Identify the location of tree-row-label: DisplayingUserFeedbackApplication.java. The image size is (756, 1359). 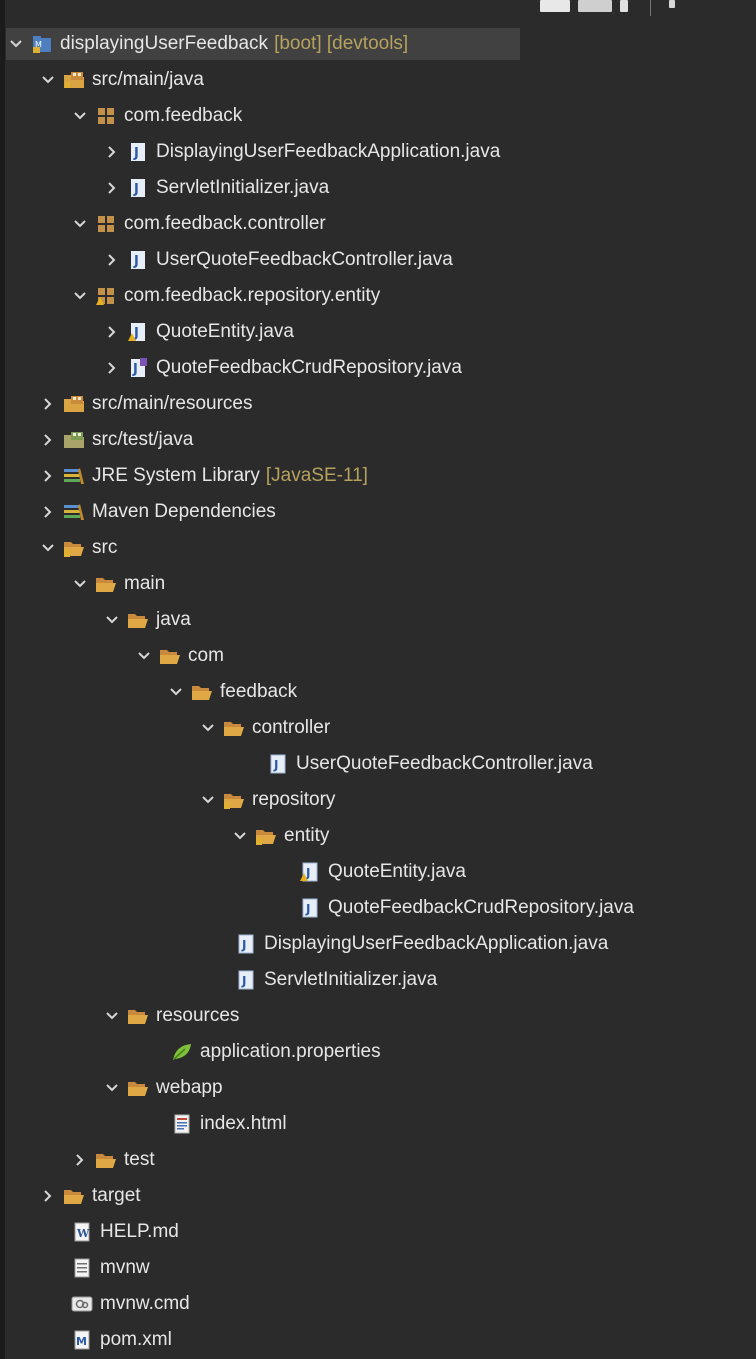
(436, 943).